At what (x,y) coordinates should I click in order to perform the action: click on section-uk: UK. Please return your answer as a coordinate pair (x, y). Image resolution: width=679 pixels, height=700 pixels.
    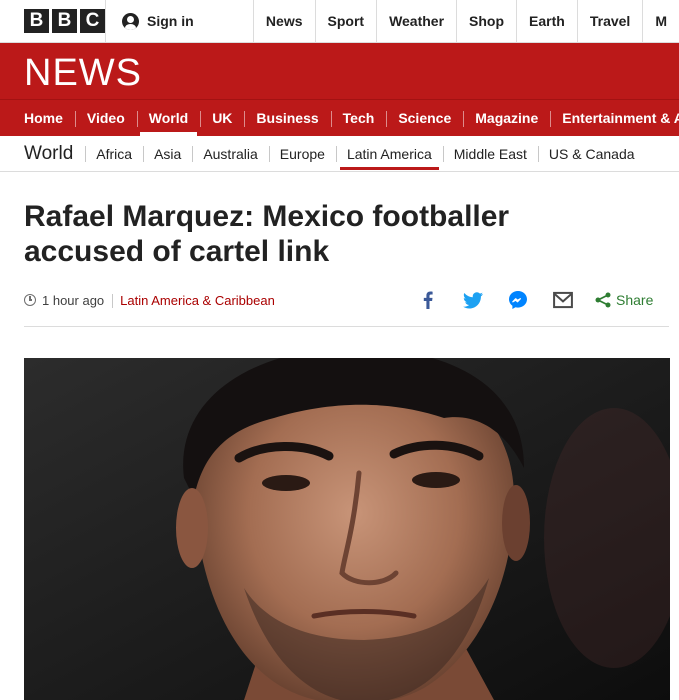
    Looking at the image, I should click on (222, 118).